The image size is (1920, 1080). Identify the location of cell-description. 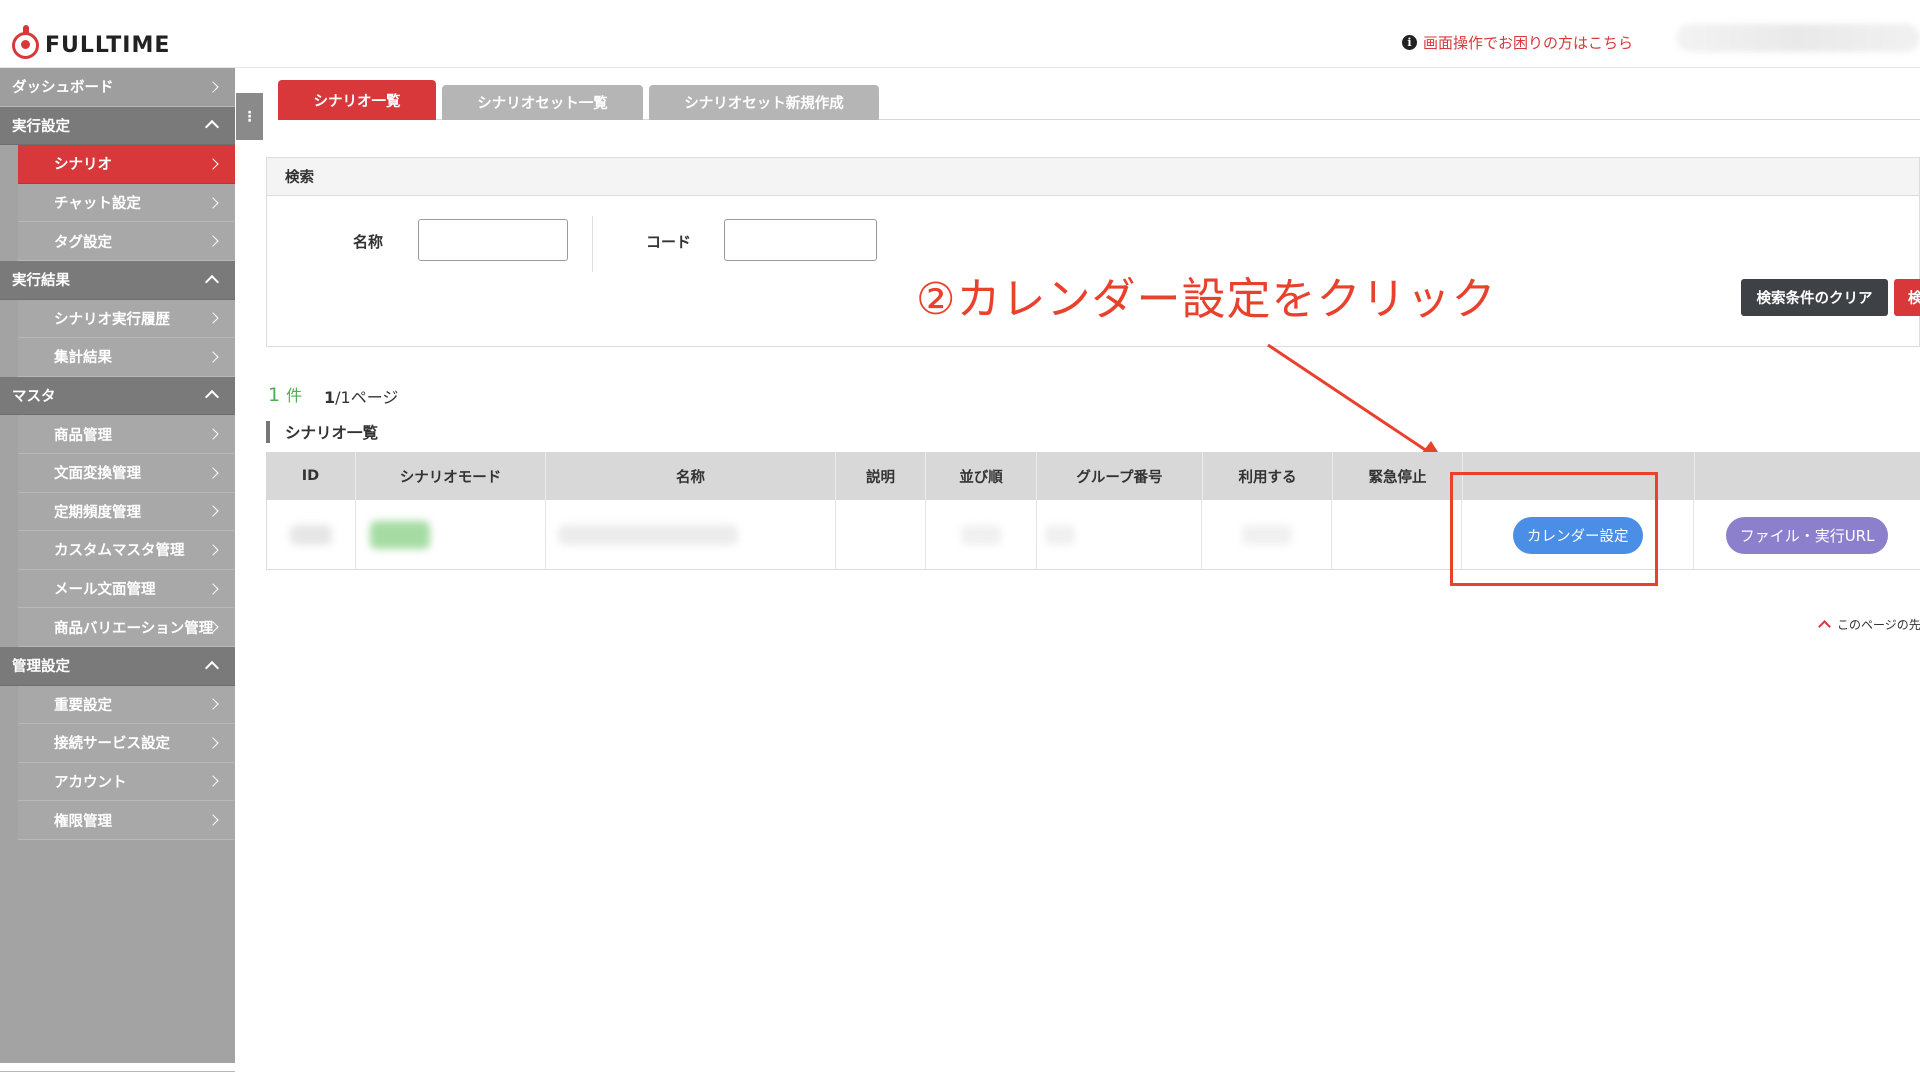
(881, 535).